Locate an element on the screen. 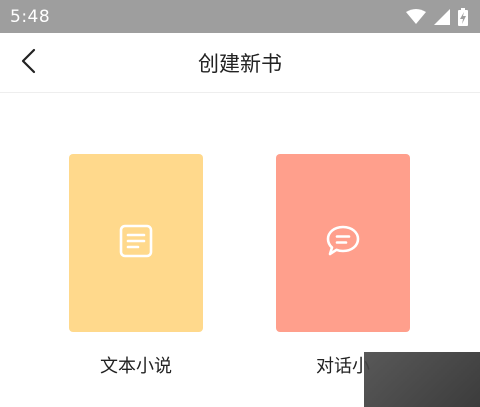  text-novel-card is located at coordinates (136, 243).